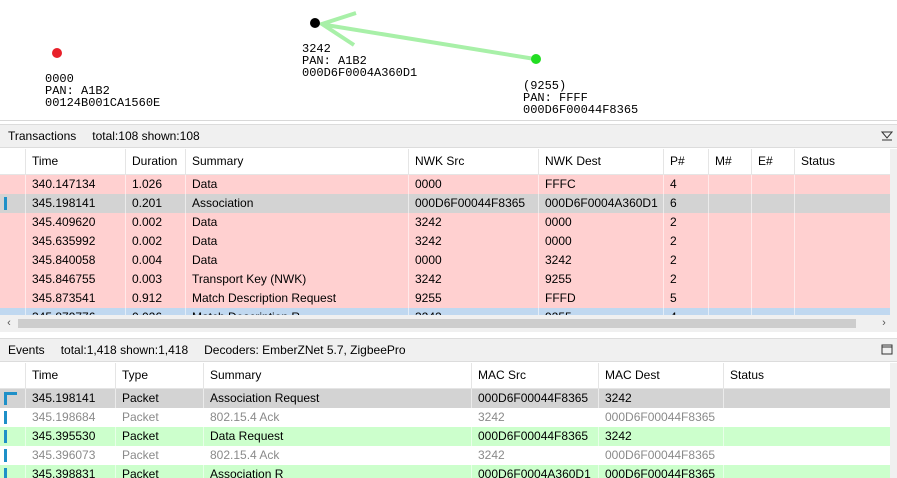 This screenshot has width=897, height=478. Describe the element at coordinates (146, 136) in the screenshot. I see `transactions-counts: total:108 shown:108` at that location.